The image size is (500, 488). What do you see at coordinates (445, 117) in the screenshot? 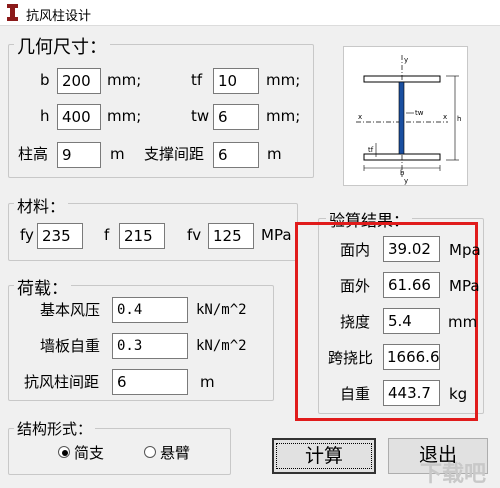
I see `diagram-x-right: x` at bounding box center [445, 117].